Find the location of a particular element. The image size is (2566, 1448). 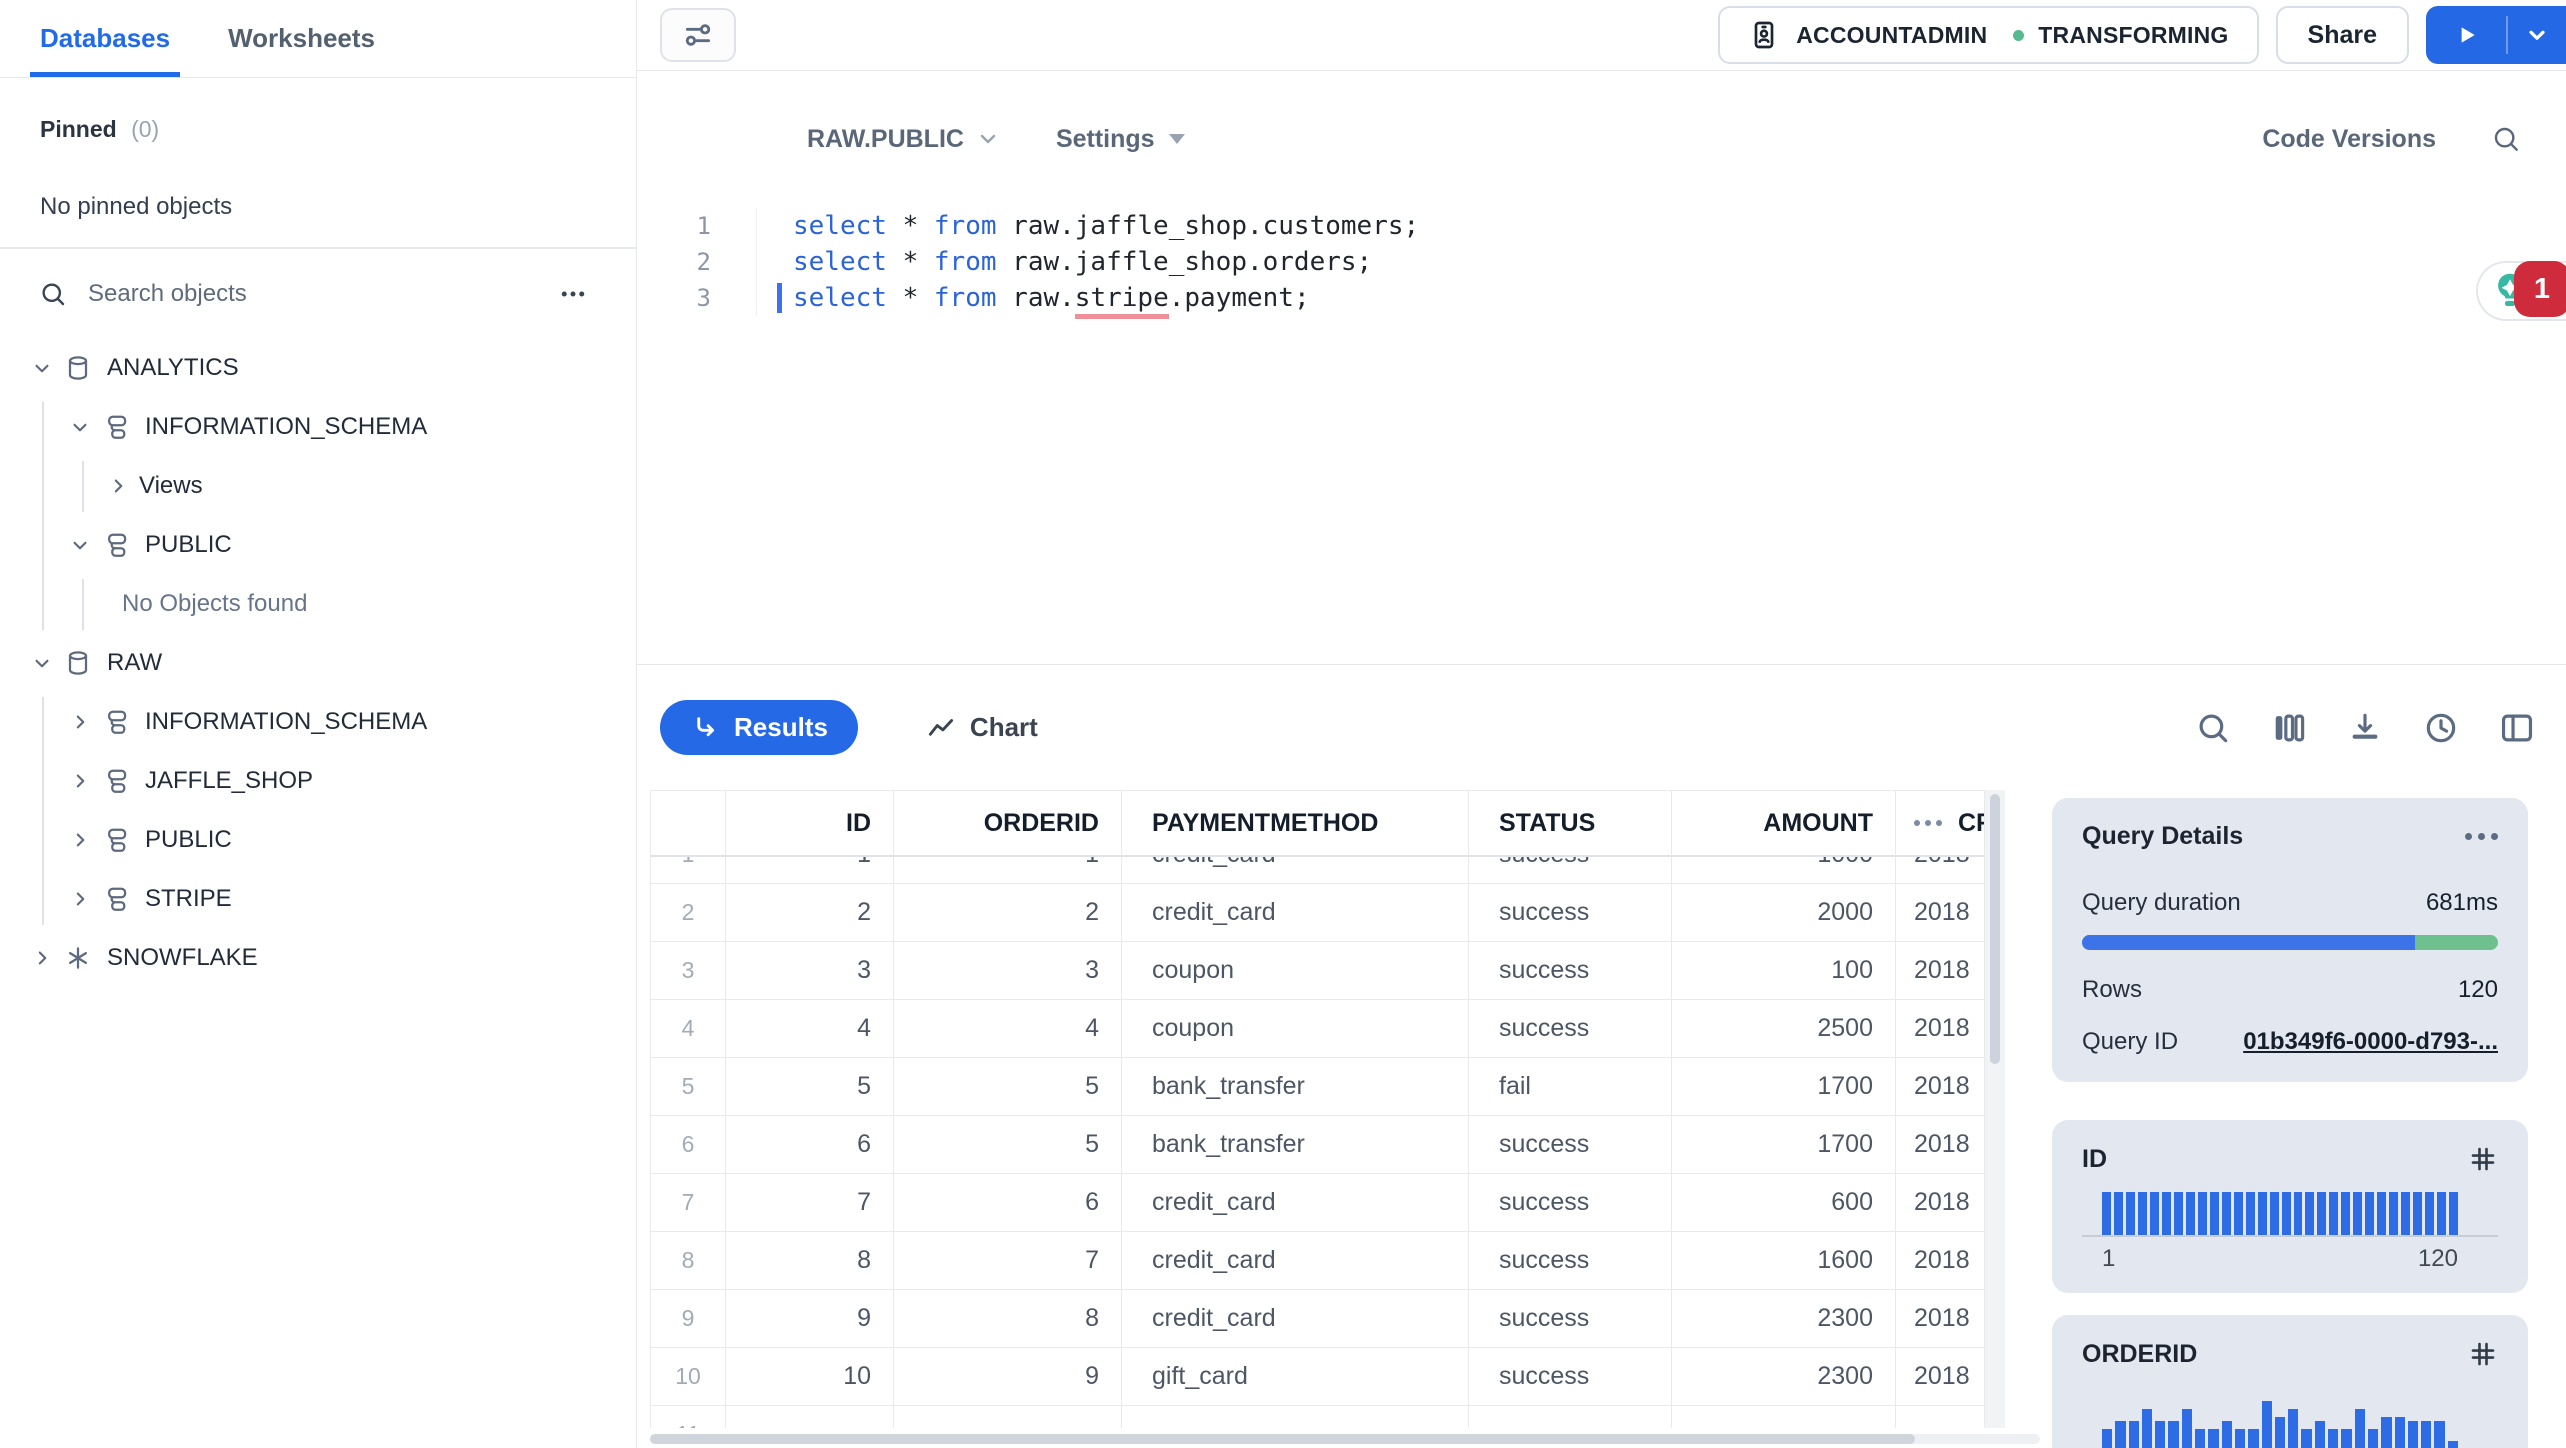

table-row: 3 3 3 coupon success 100 2018 is located at coordinates (1318, 971).